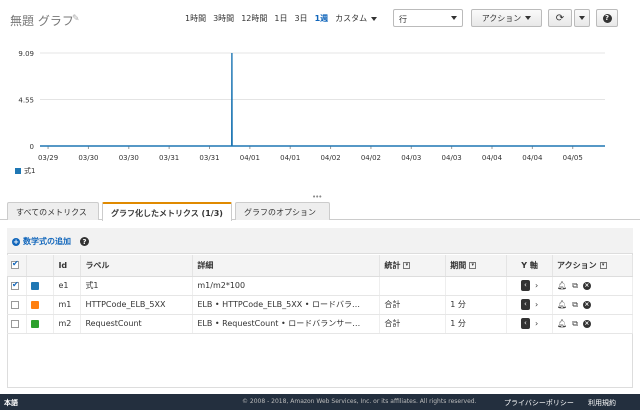 The height and width of the screenshot is (410, 640). Describe the element at coordinates (137, 266) in the screenshot. I see `label-header: ラベル` at that location.